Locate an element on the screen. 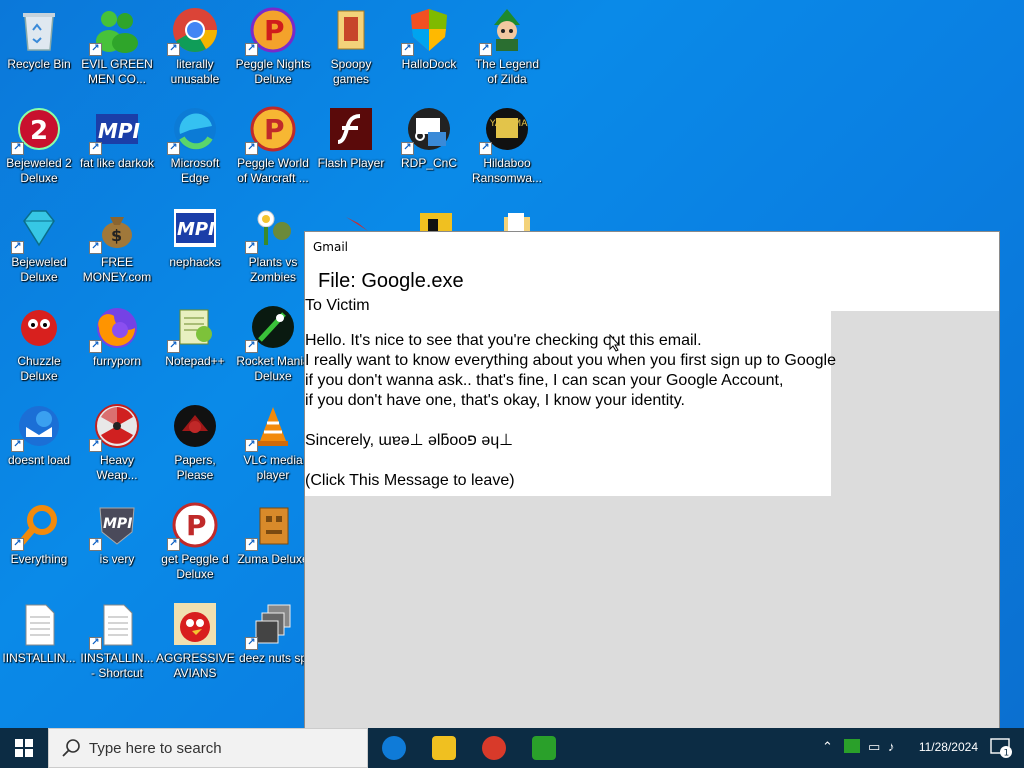 The image size is (1024, 768). desktop-icon-deez-nuts: ↗ deez nuts sp is located at coordinates (273, 642).